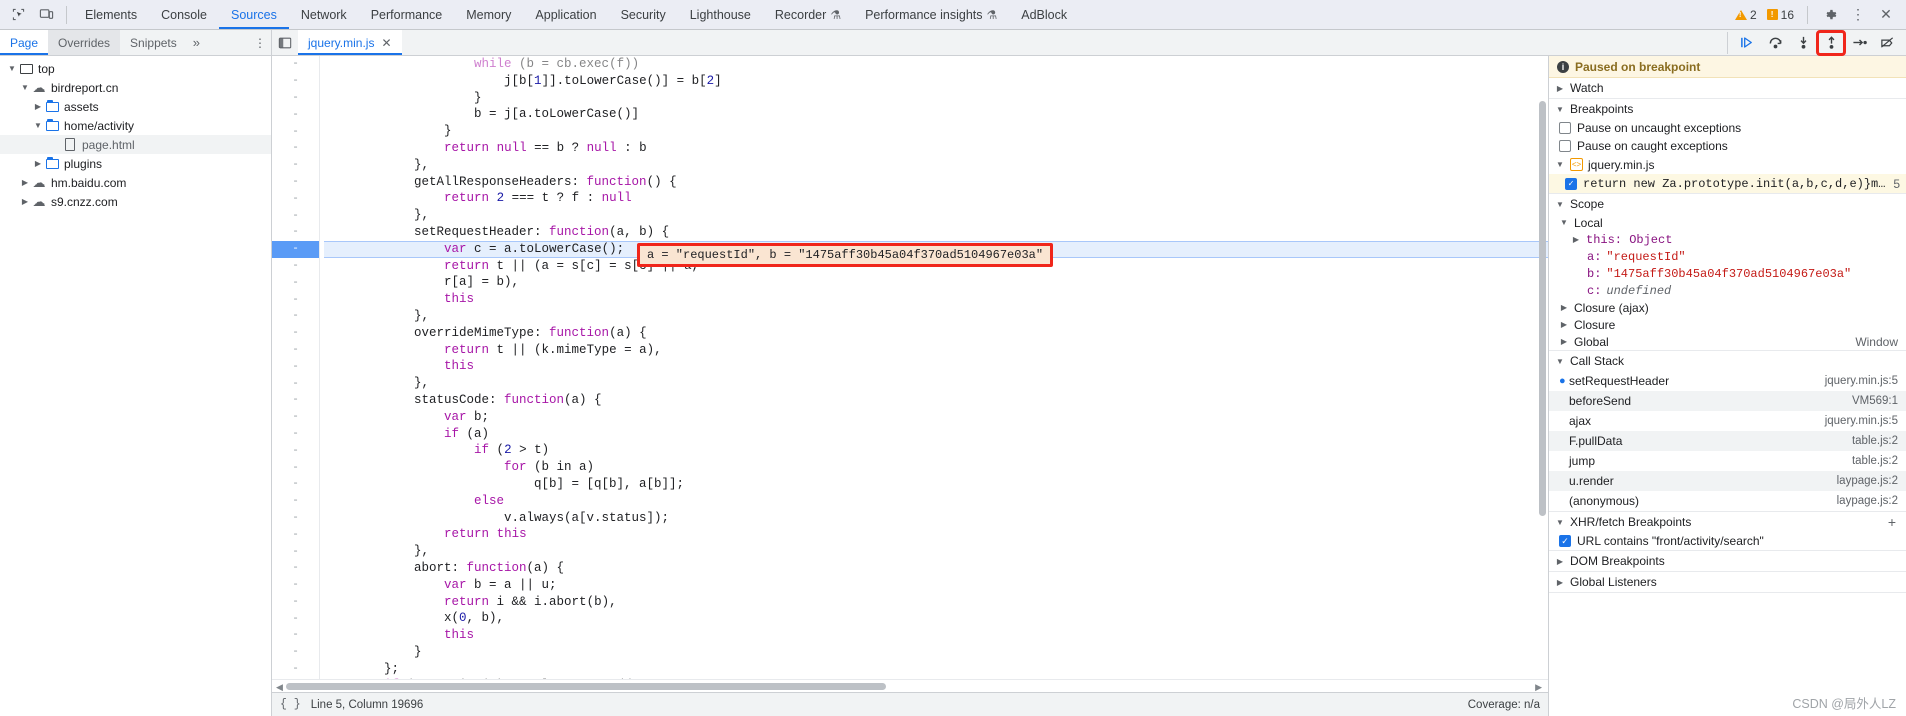 This screenshot has height=716, width=1906. What do you see at coordinates (931, 14) in the screenshot?
I see `tab-performance-insights: Performance insights ⚗` at bounding box center [931, 14].